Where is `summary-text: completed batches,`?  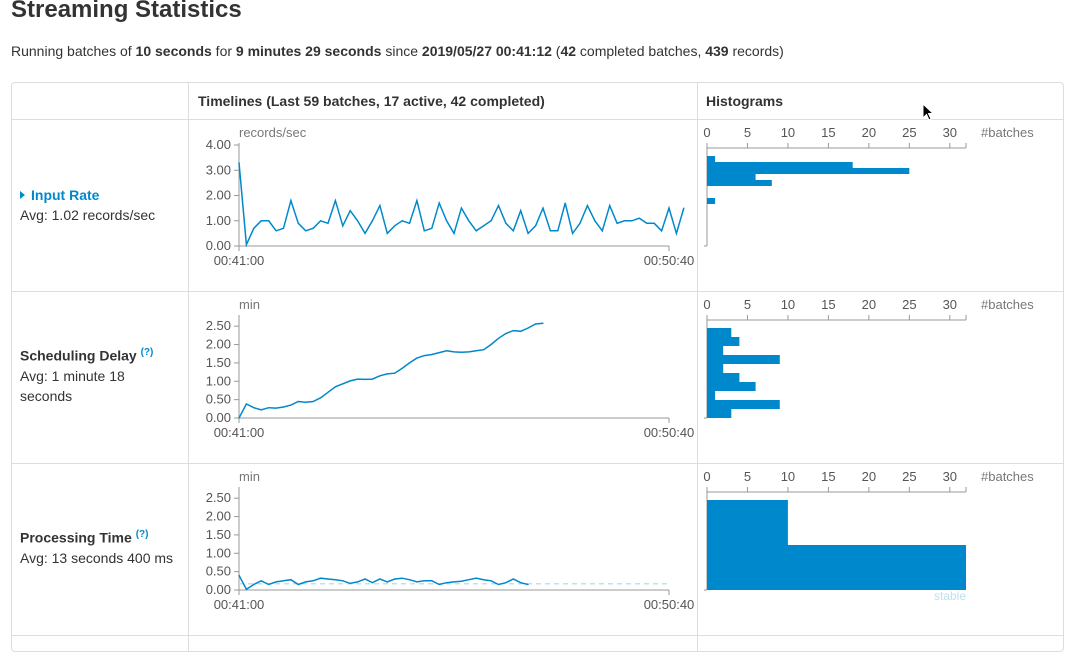
summary-text: completed batches, is located at coordinates (641, 51).